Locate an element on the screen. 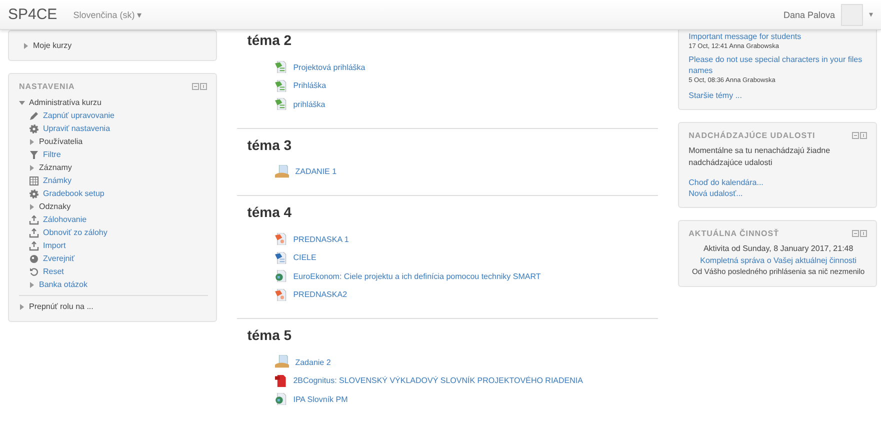 The image size is (881, 428). tree-item: Banka otázok is located at coordinates (63, 284).